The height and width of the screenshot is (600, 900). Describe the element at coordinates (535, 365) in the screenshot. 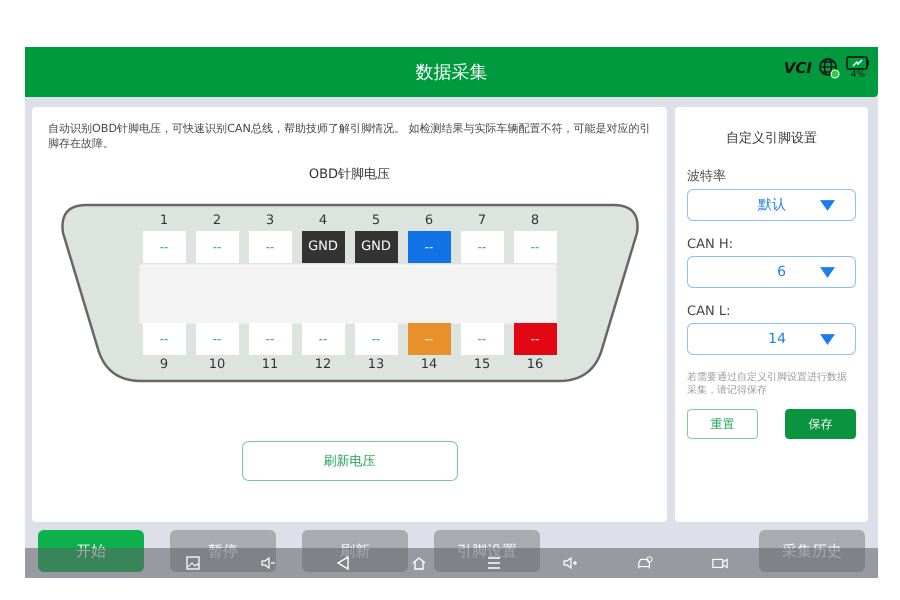

I see `pin-number: 16` at that location.